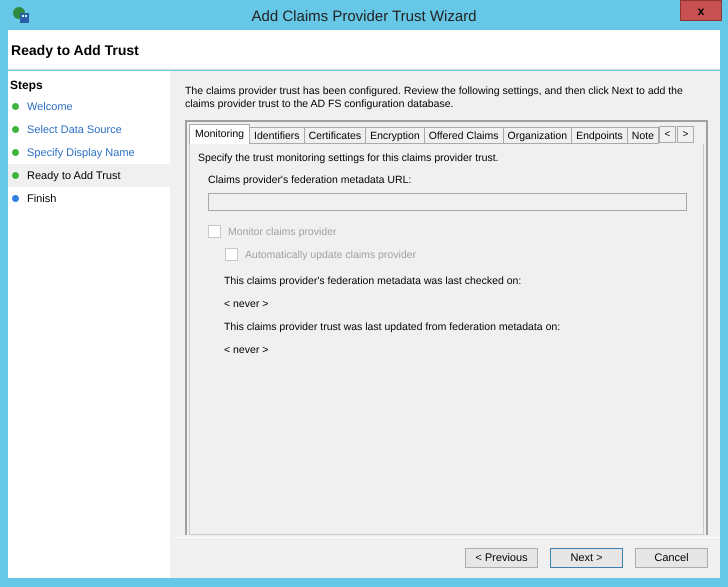 This screenshot has width=728, height=587. I want to click on tab-scroll-button: <, so click(667, 134).